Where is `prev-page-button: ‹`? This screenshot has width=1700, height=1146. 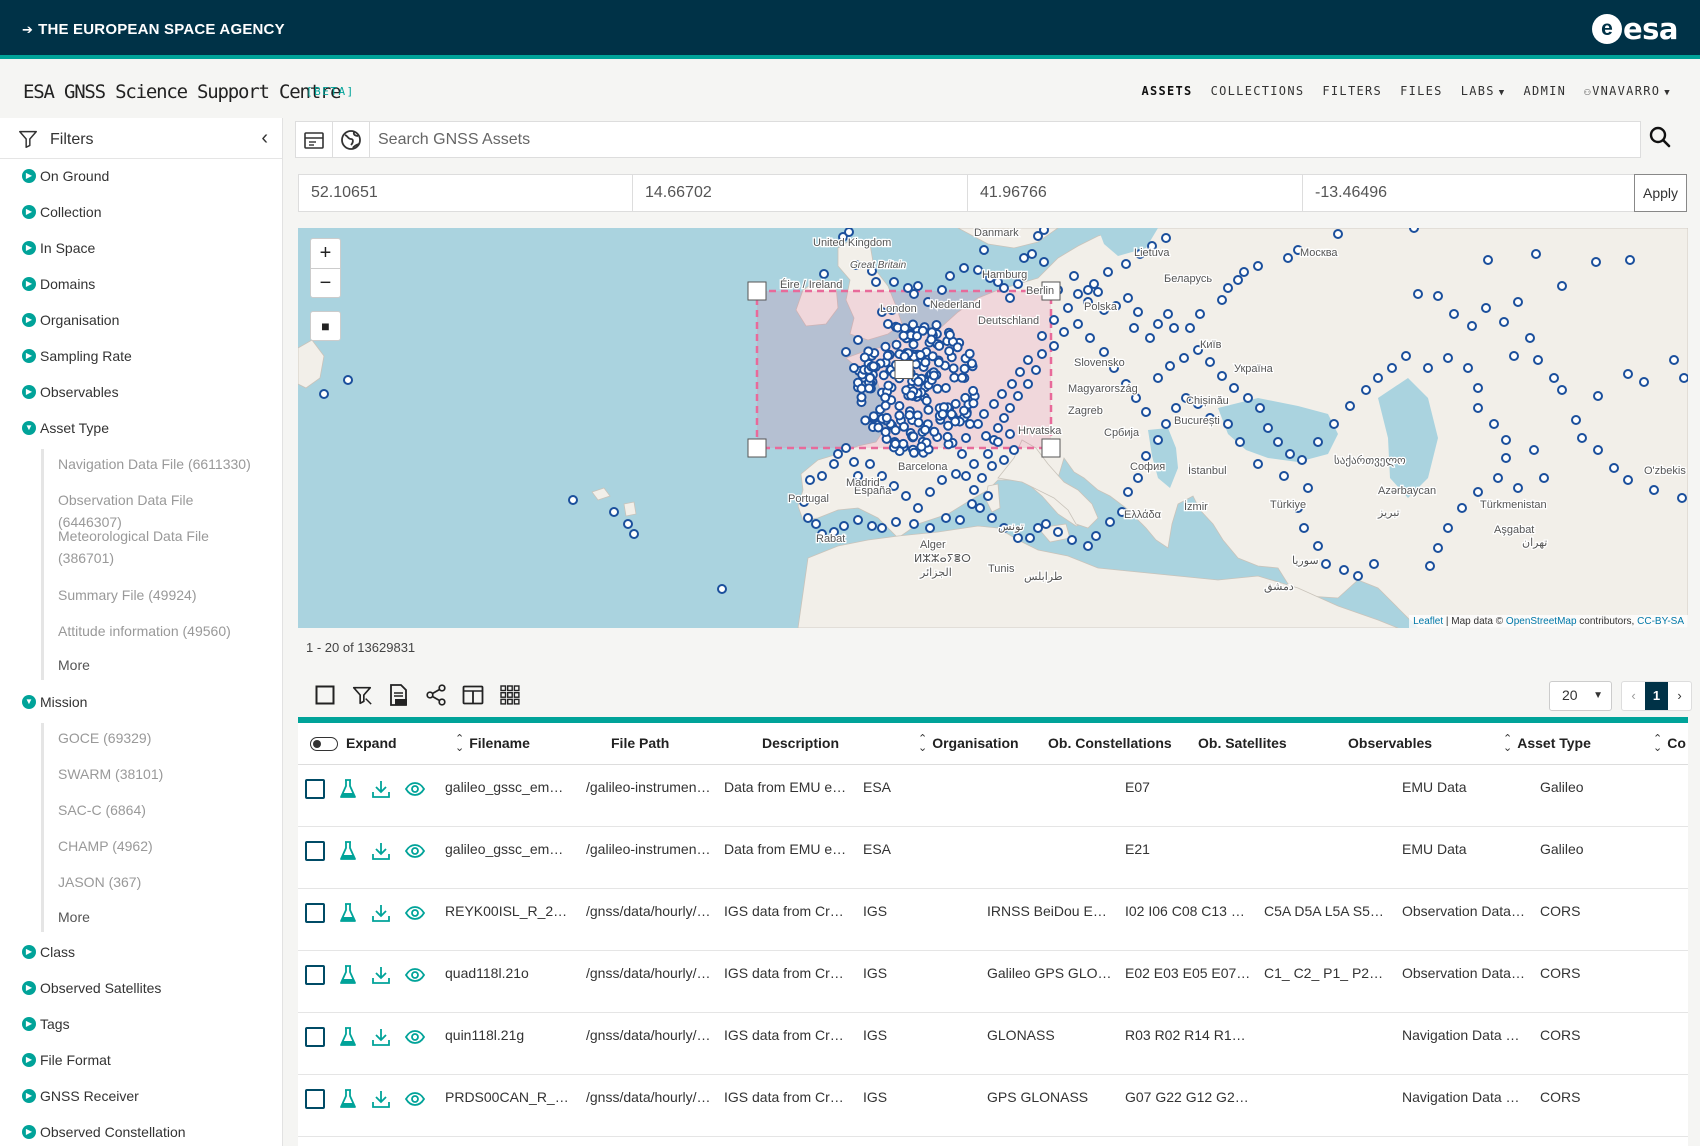
prev-page-button: ‹ is located at coordinates (1633, 696).